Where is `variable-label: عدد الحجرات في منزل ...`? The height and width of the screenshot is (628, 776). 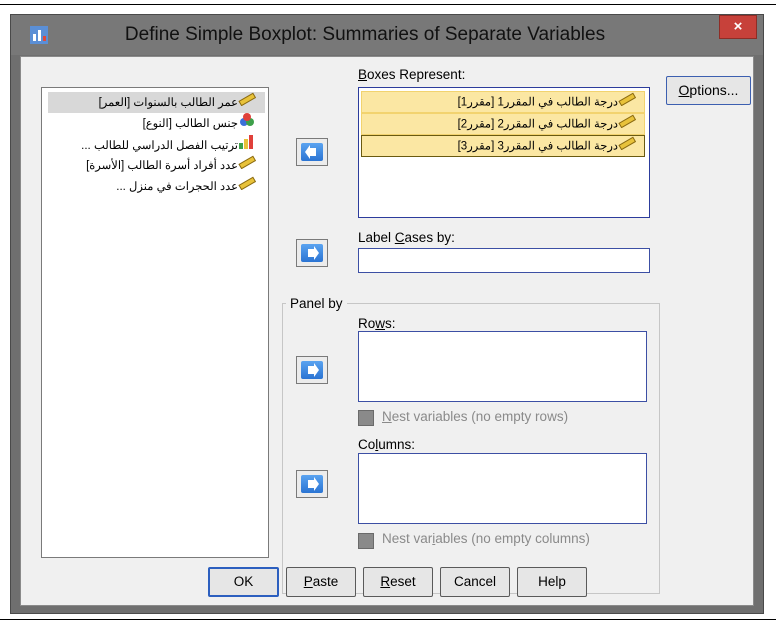
variable-label: عدد الحجرات في منزل ... is located at coordinates (177, 187).